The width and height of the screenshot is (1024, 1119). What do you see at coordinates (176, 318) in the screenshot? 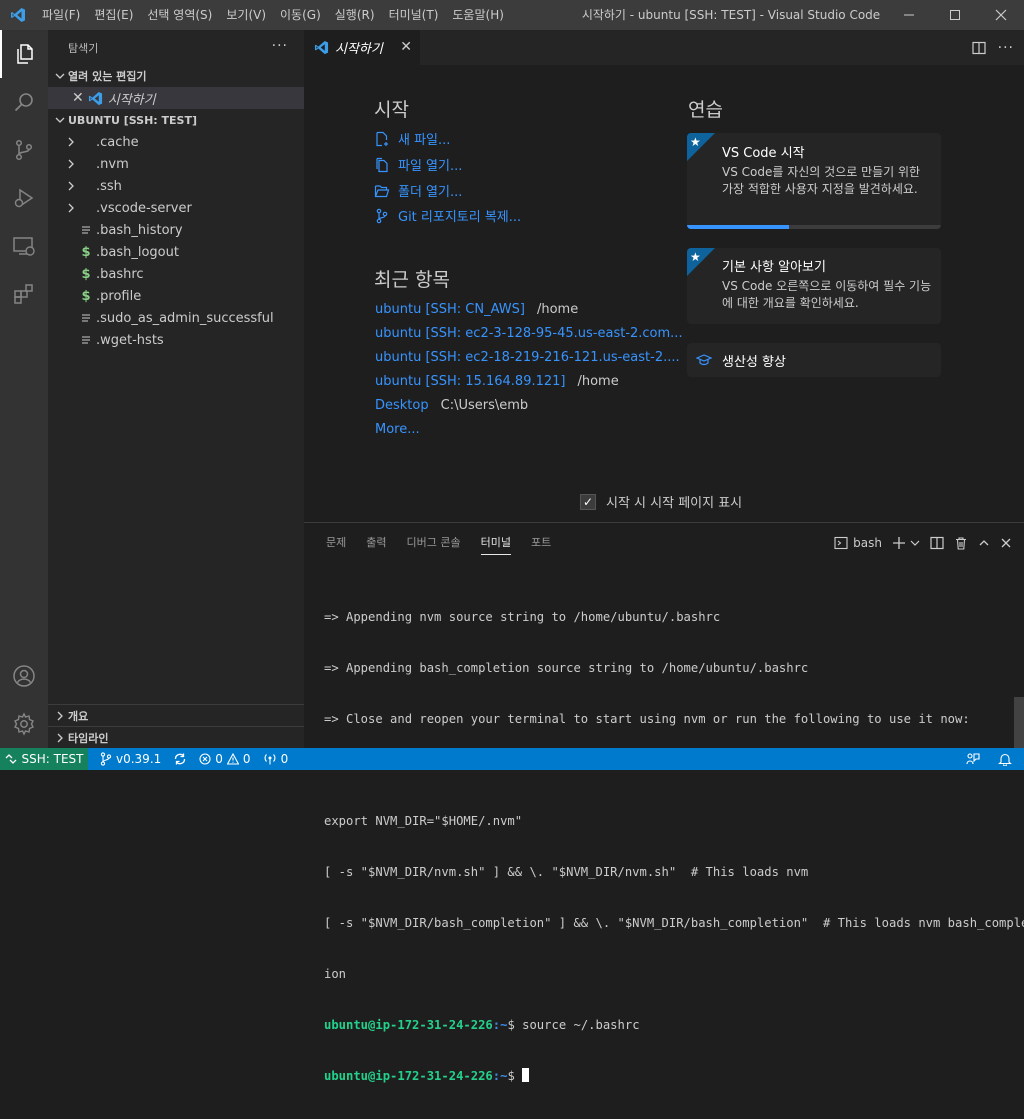
I see `tree-file-item: .sudo_as_admin_successful` at bounding box center [176, 318].